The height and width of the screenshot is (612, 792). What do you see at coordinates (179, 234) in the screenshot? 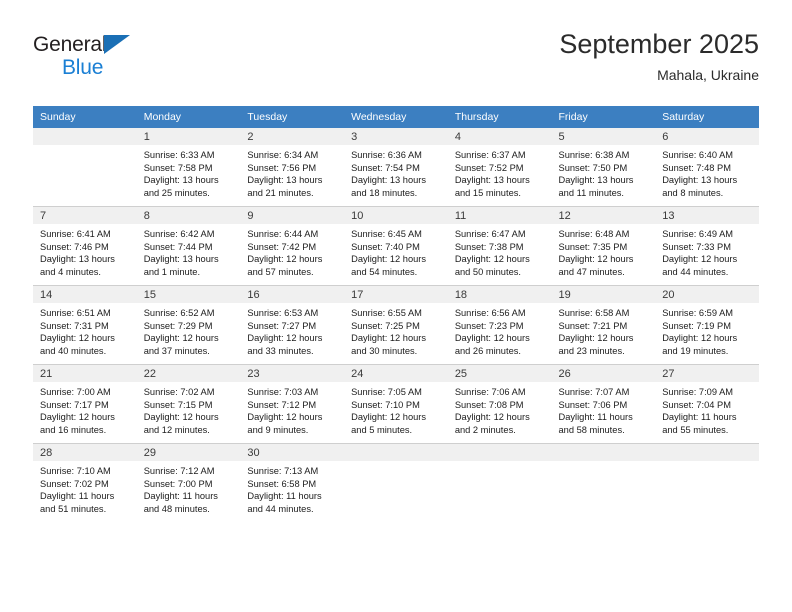
I see `day-sunrise-text: Sunrise: 6:42 AM` at bounding box center [179, 234].